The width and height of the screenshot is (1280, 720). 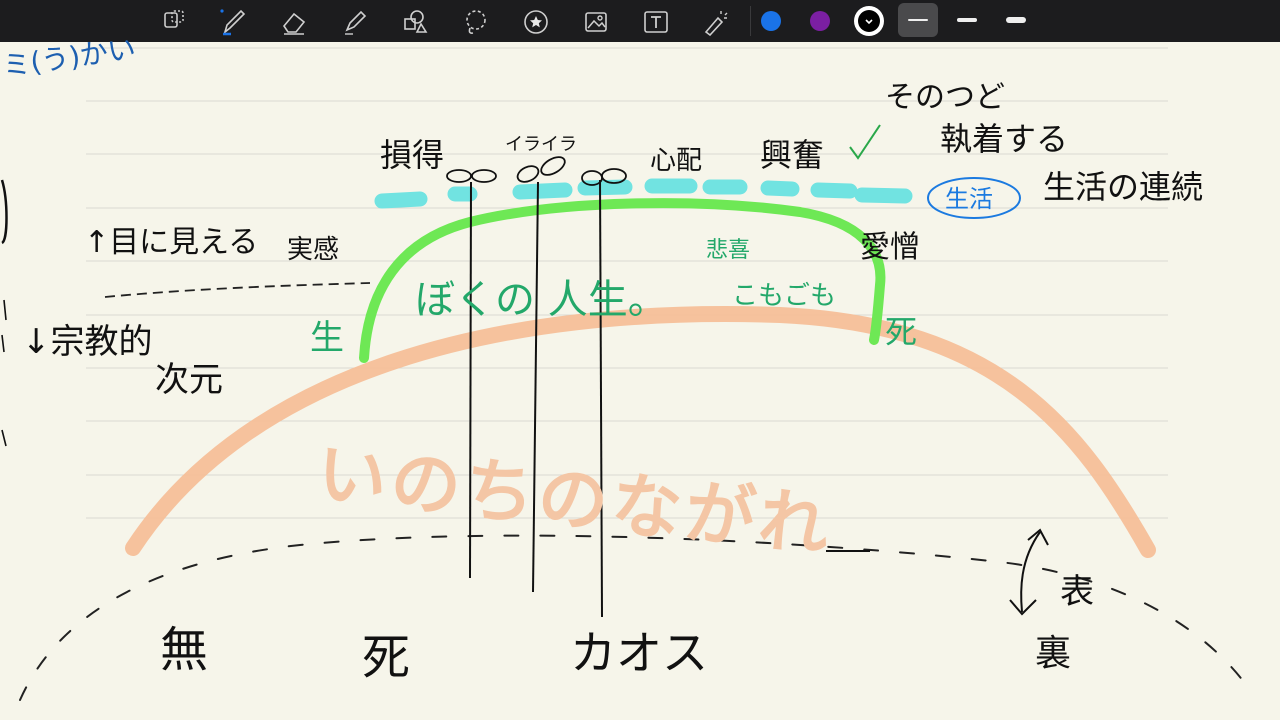 I want to click on stroke-thin-selected, so click(x=918, y=20).